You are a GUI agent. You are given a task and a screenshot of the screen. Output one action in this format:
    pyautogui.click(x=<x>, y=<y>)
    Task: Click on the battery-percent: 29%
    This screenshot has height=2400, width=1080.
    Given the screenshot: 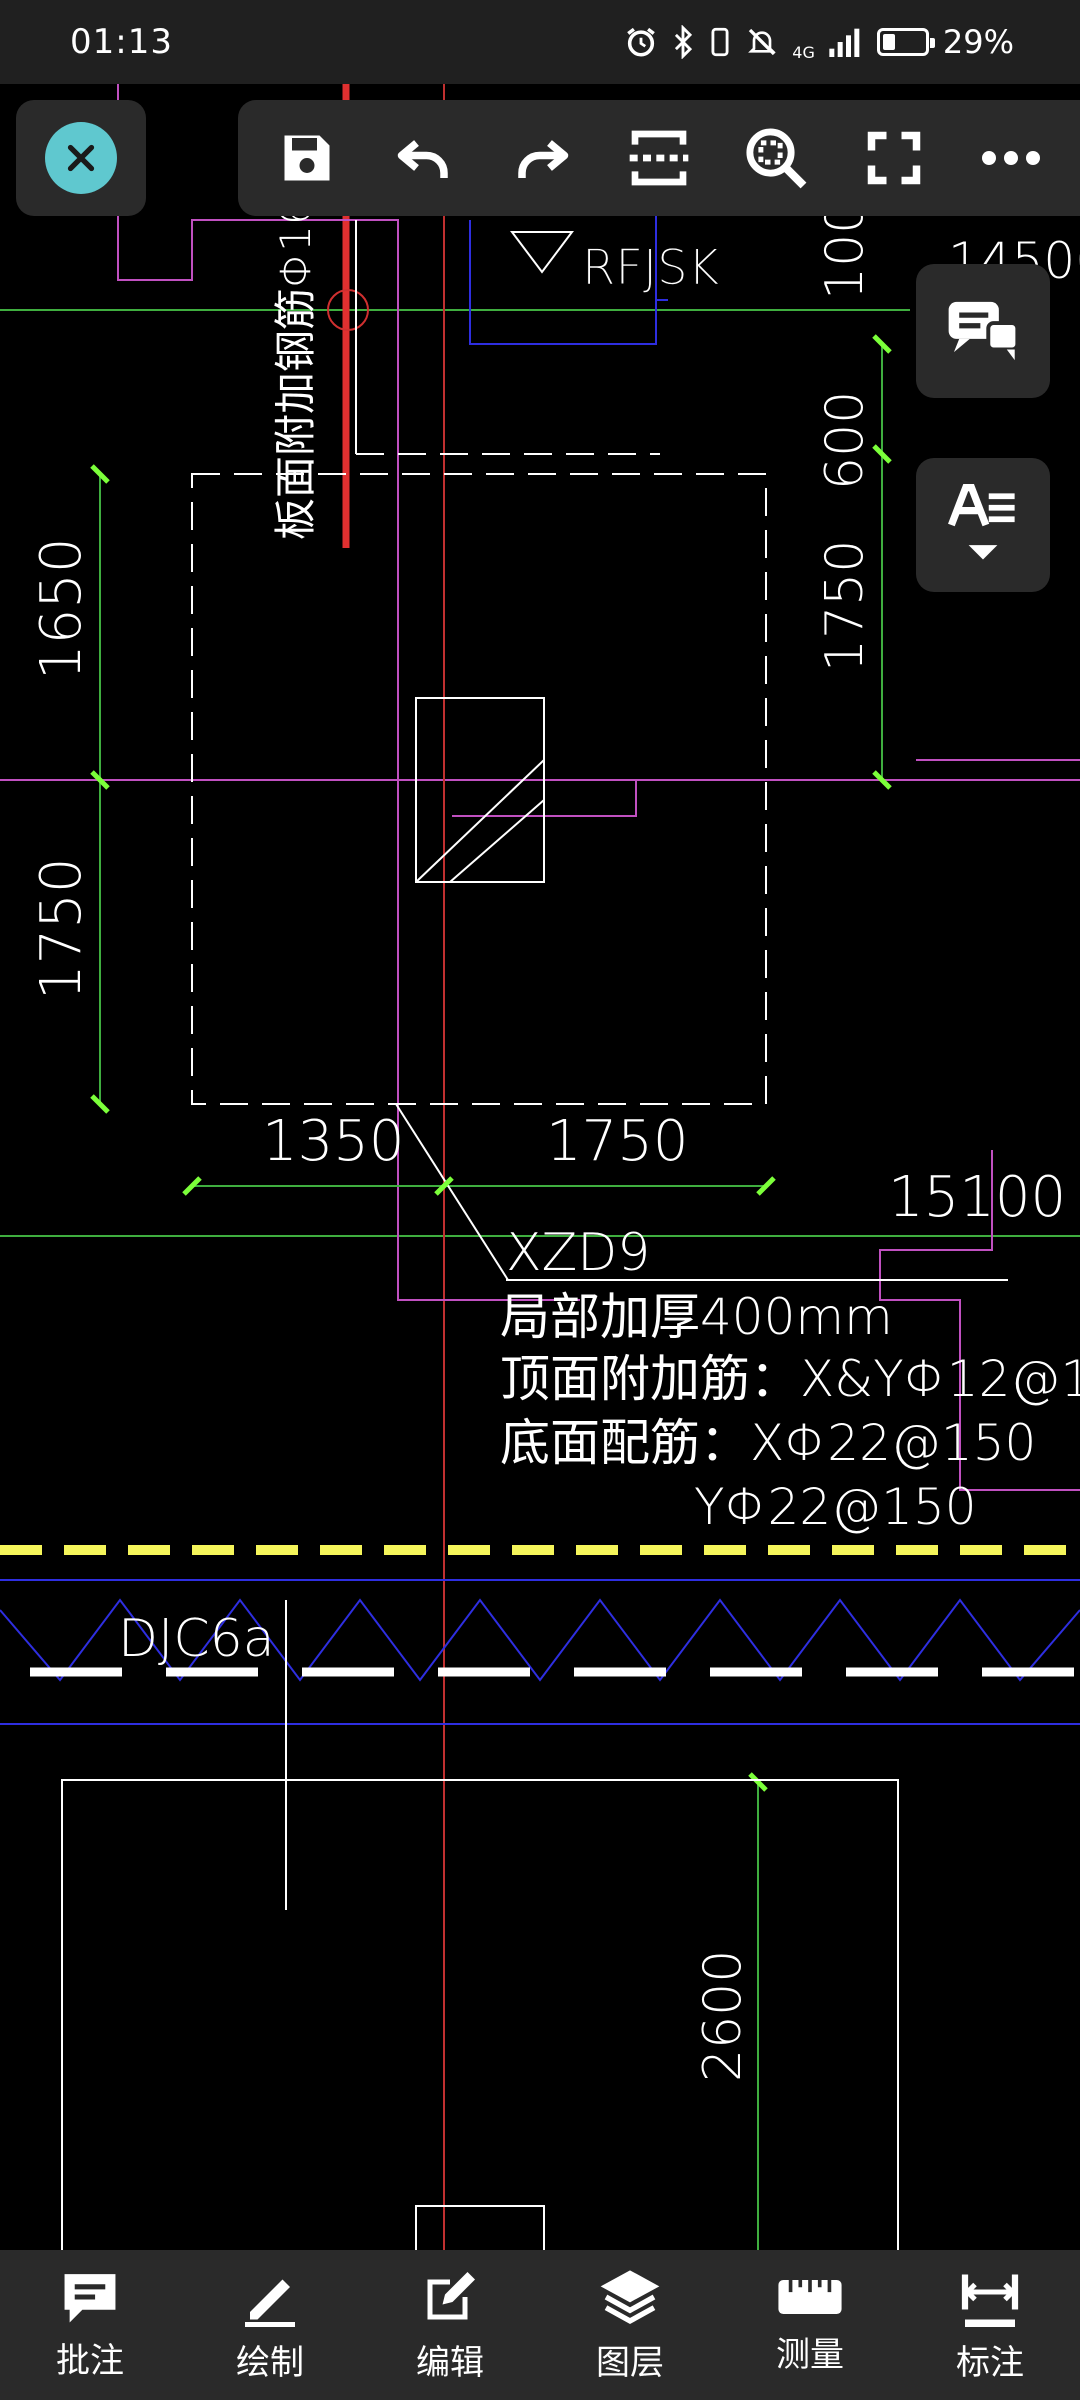 What is the action you would take?
    pyautogui.click(x=978, y=42)
    